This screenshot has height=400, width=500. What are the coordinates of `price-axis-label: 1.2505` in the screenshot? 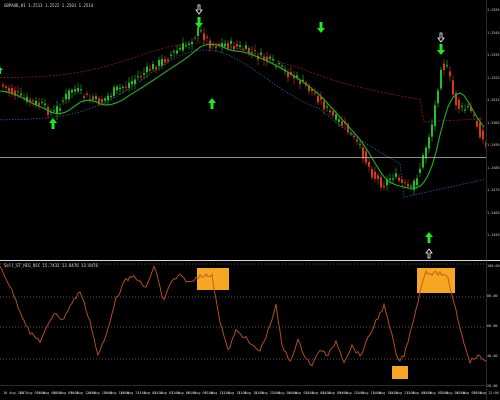 It's located at (493, 122).